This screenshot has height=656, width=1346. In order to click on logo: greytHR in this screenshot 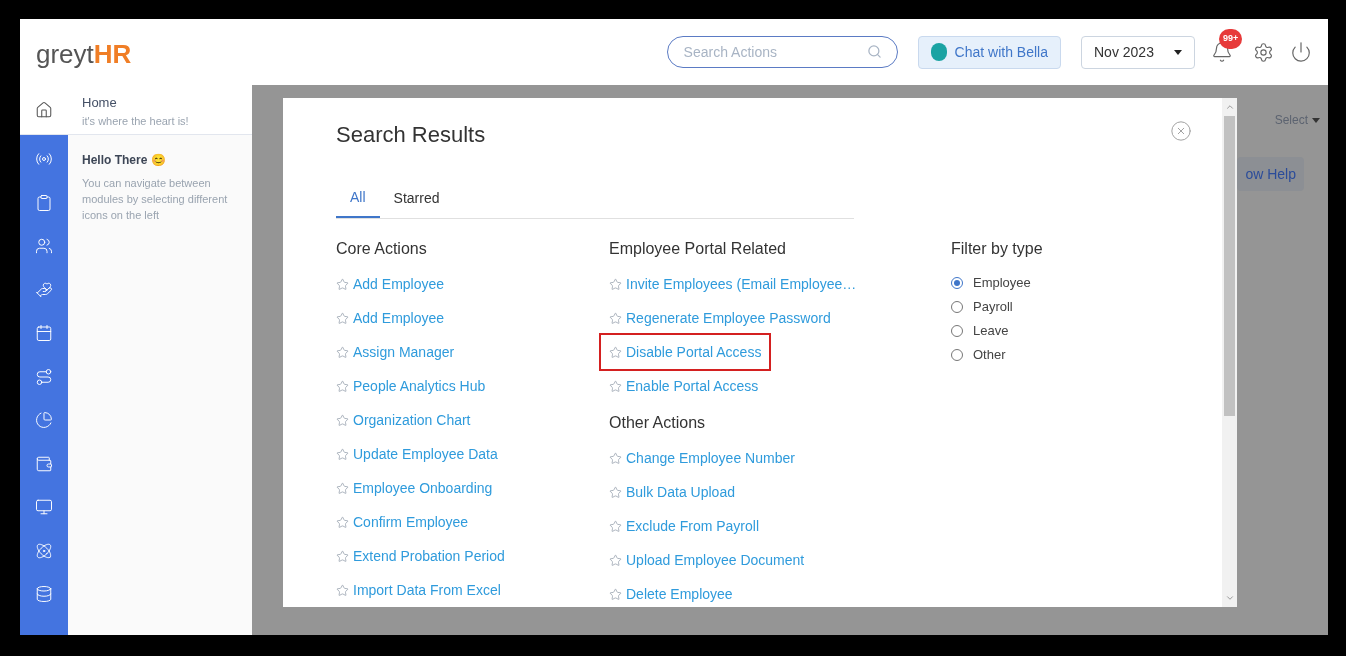, I will do `click(84, 54)`.